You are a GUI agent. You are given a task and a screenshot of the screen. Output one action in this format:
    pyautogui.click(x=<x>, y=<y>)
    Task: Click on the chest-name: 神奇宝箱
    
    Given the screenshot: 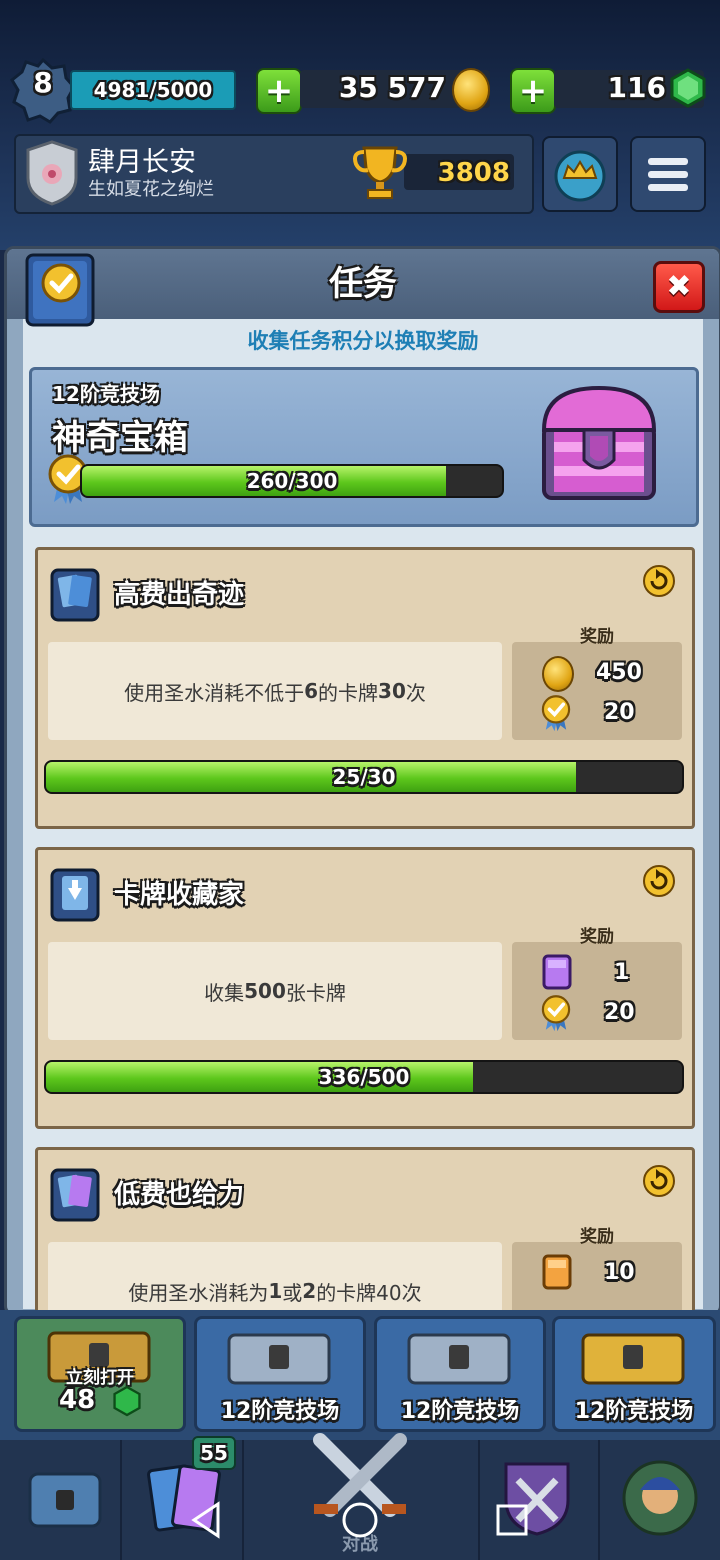 What is the action you would take?
    pyautogui.click(x=120, y=438)
    